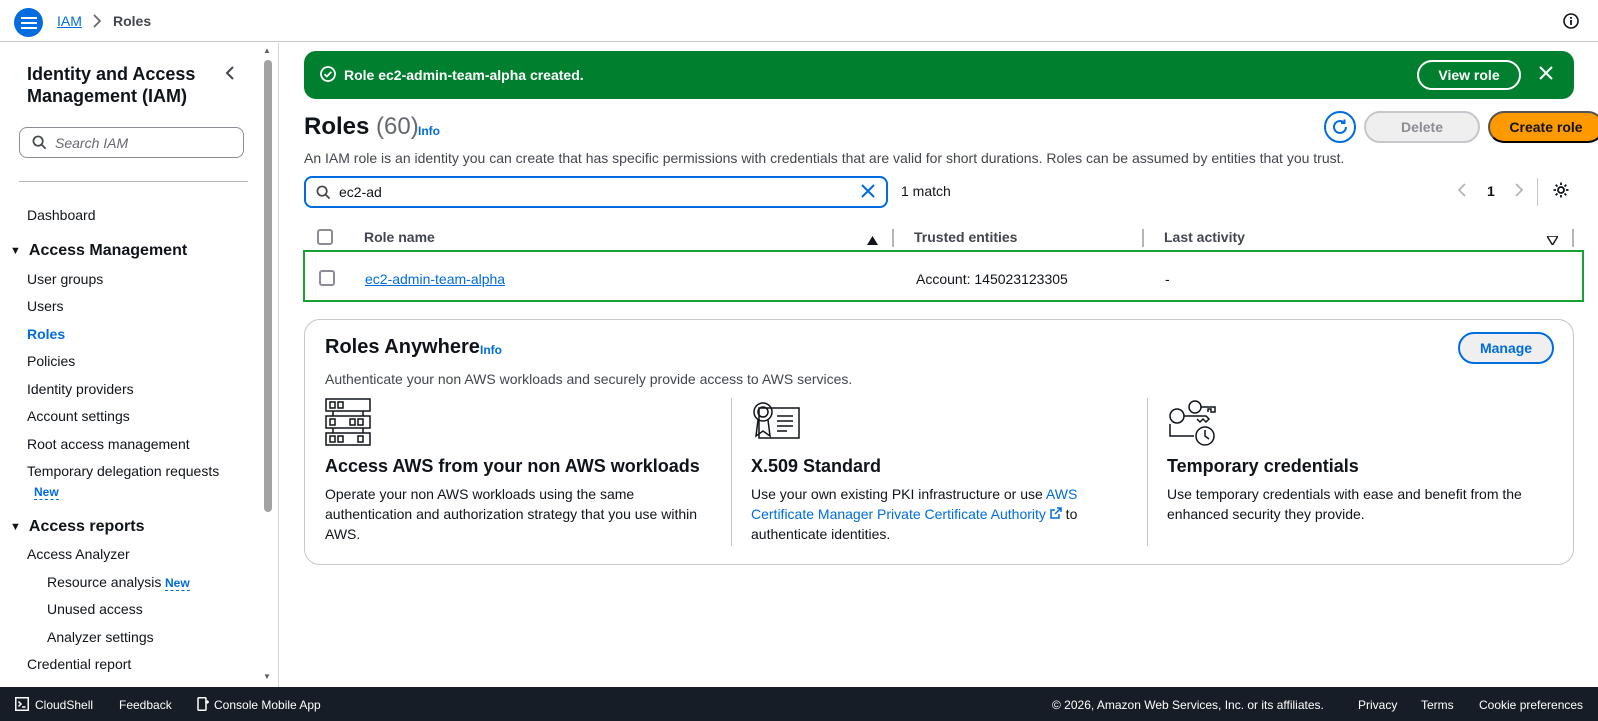 The width and height of the screenshot is (1598, 721). I want to click on external-link-icon, so click(1056, 513).